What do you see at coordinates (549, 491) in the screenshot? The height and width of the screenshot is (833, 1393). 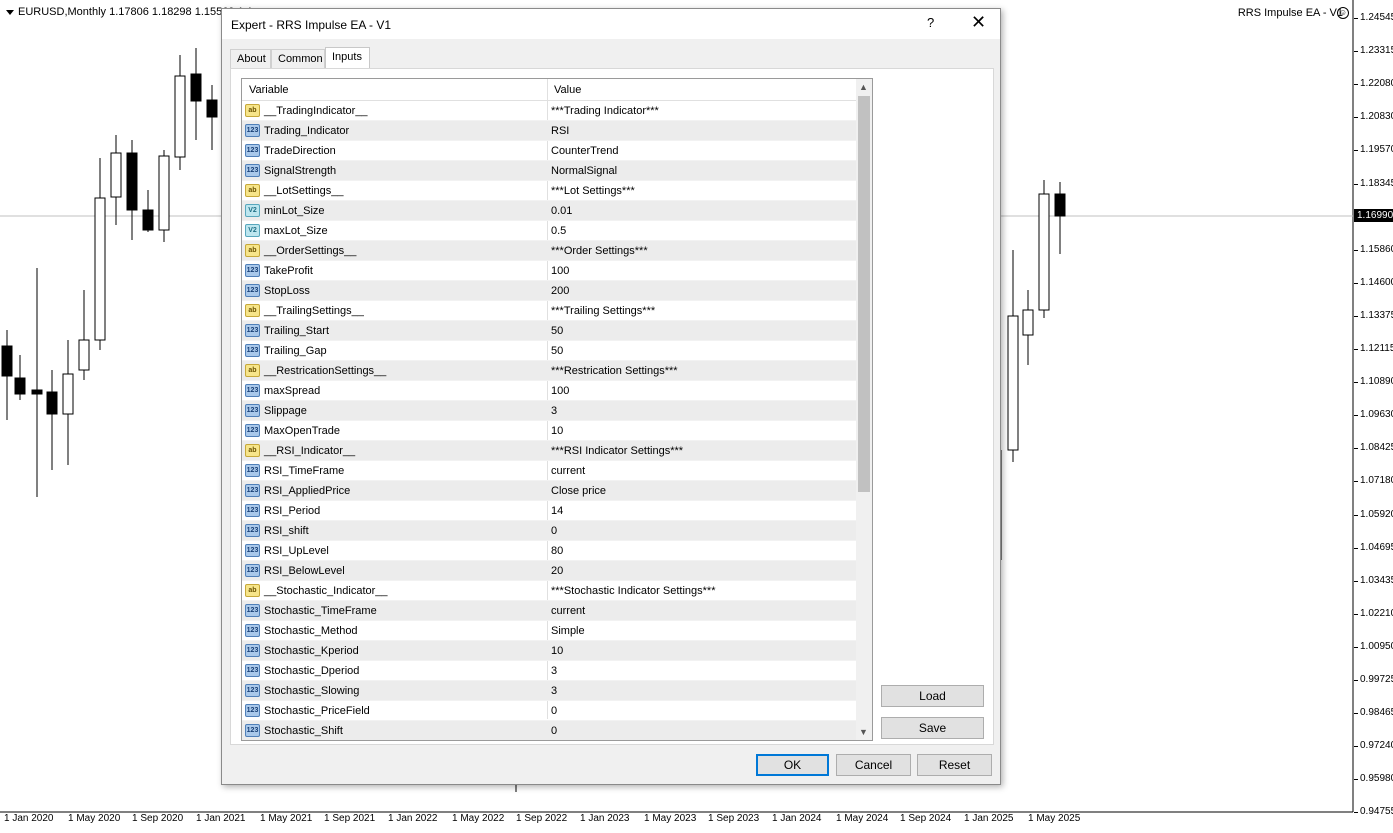 I see `input-row: 123 RSI_AppliedPrice Close price` at bounding box center [549, 491].